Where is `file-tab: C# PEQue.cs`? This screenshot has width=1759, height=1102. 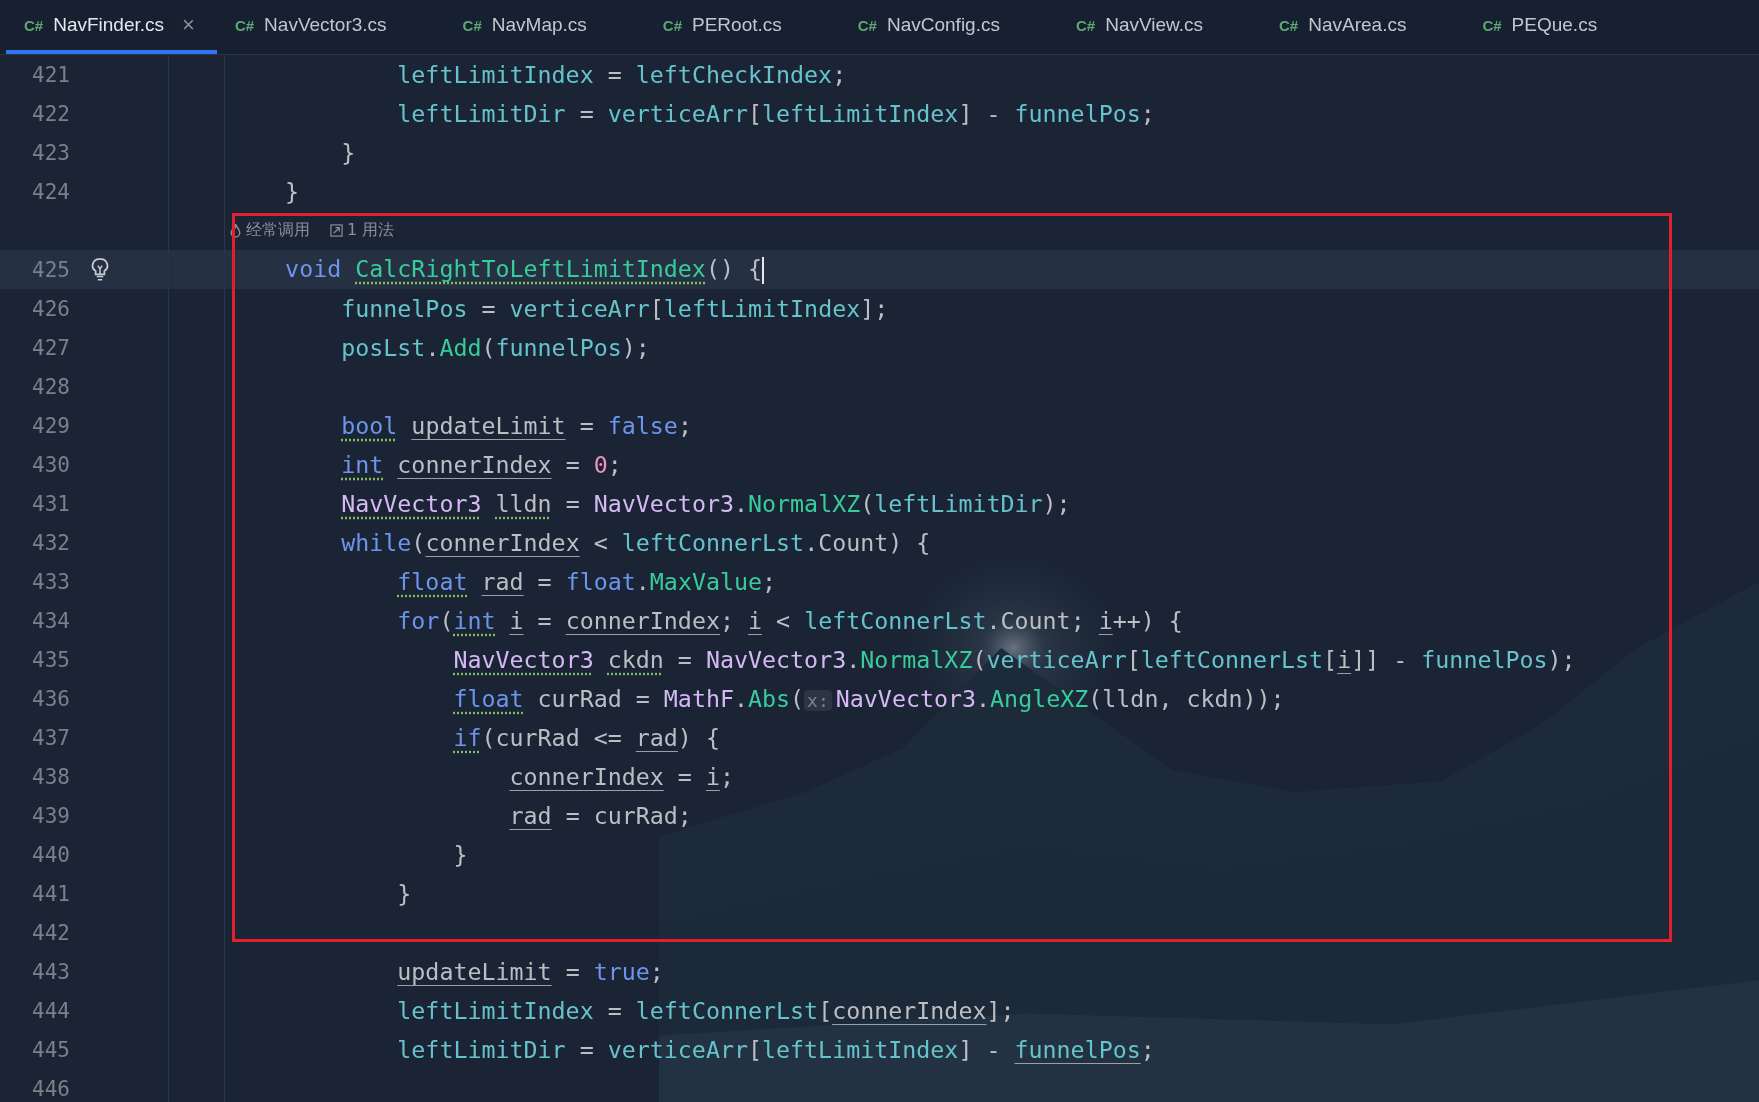 file-tab: C# PEQue.cs is located at coordinates (1542, 27).